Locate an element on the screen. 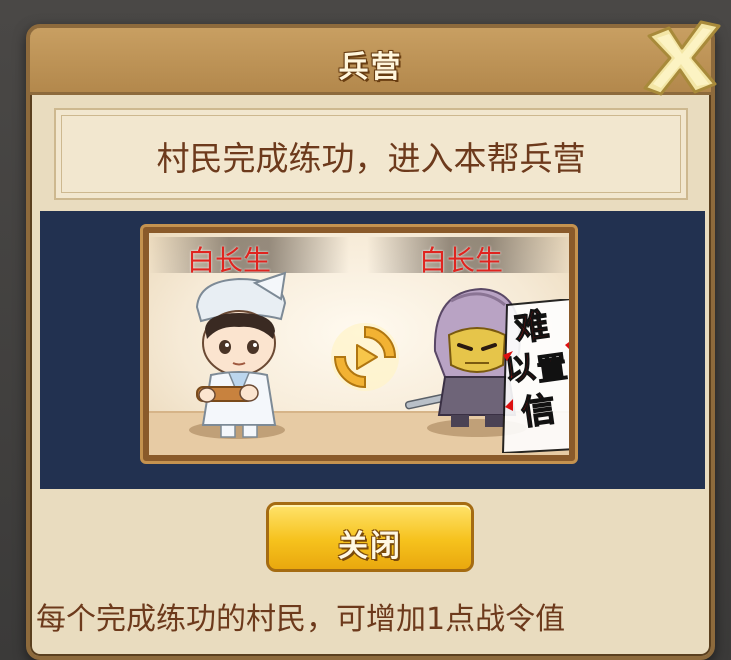 This screenshot has width=731, height=660. close-button: 关闭 is located at coordinates (370, 537).